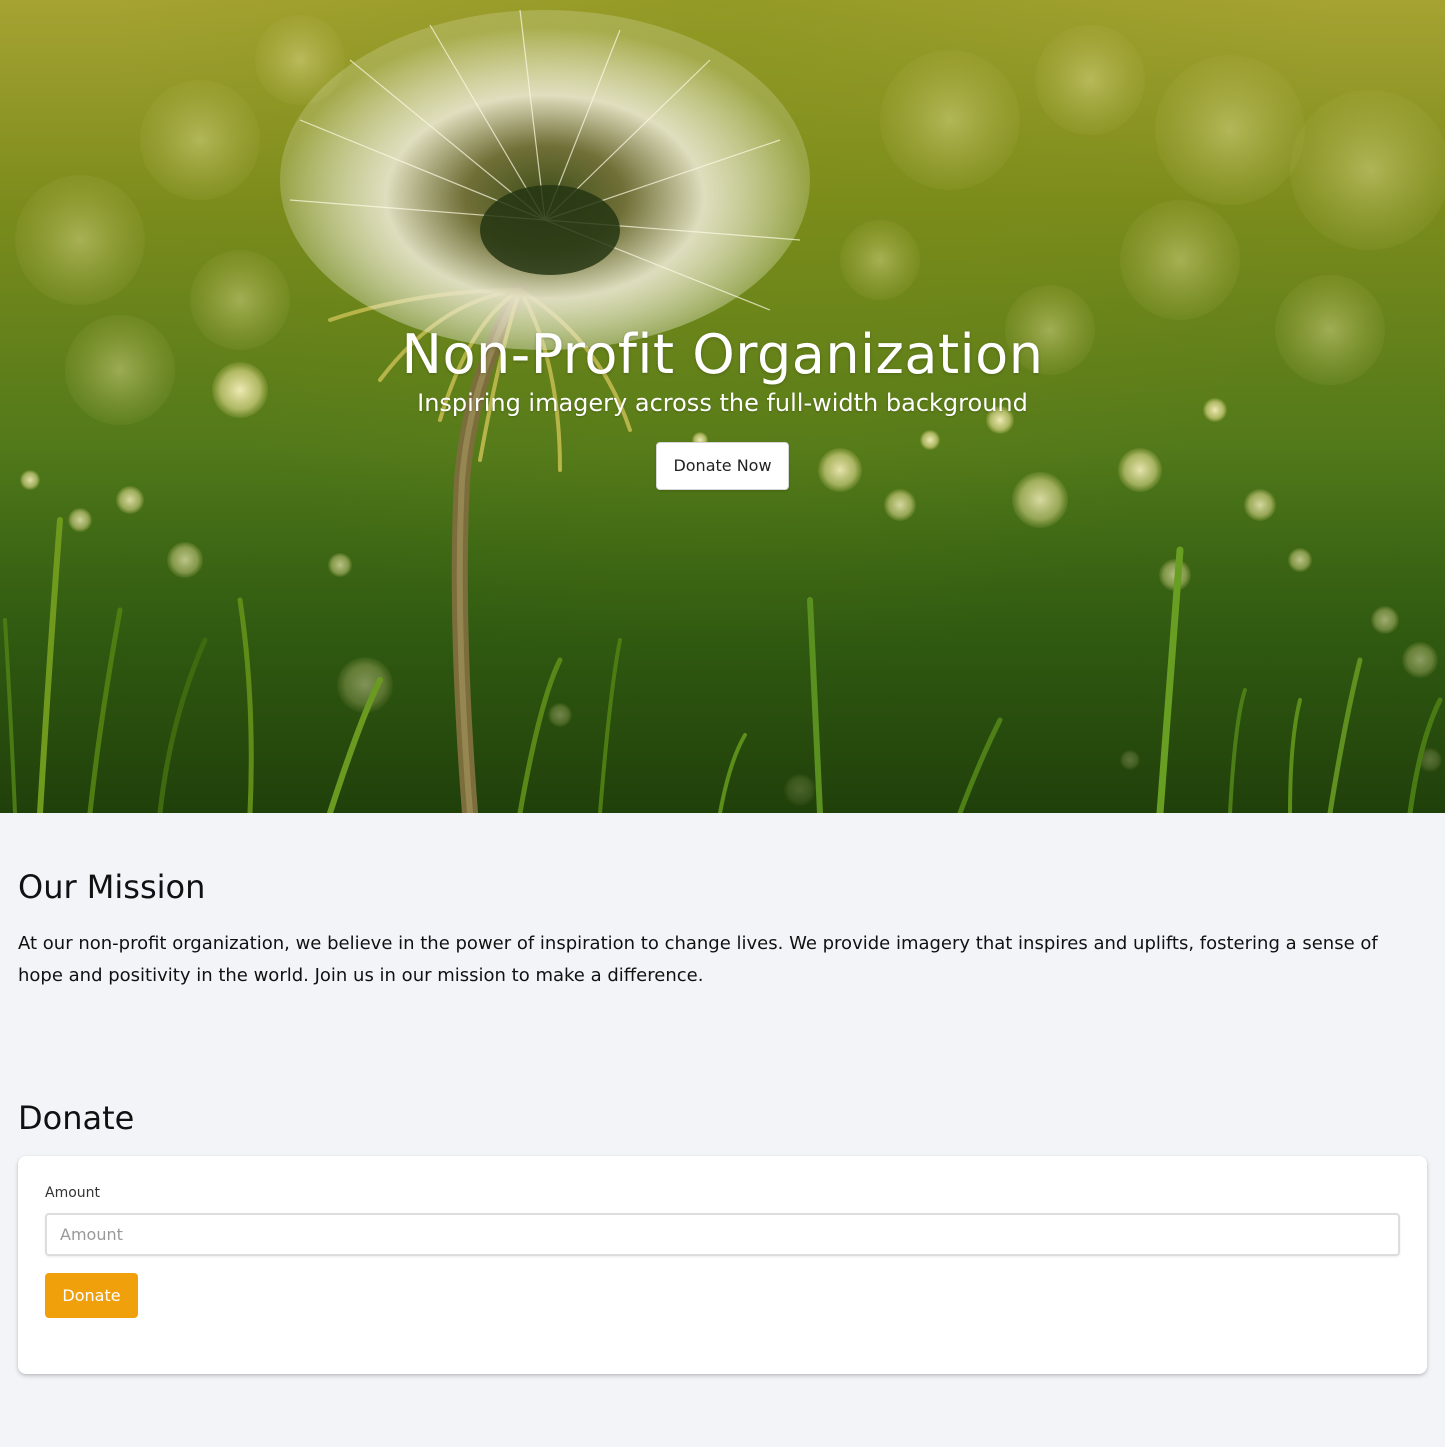 The image size is (1445, 1447). What do you see at coordinates (722, 466) in the screenshot?
I see `donate-now-button: Donate Now` at bounding box center [722, 466].